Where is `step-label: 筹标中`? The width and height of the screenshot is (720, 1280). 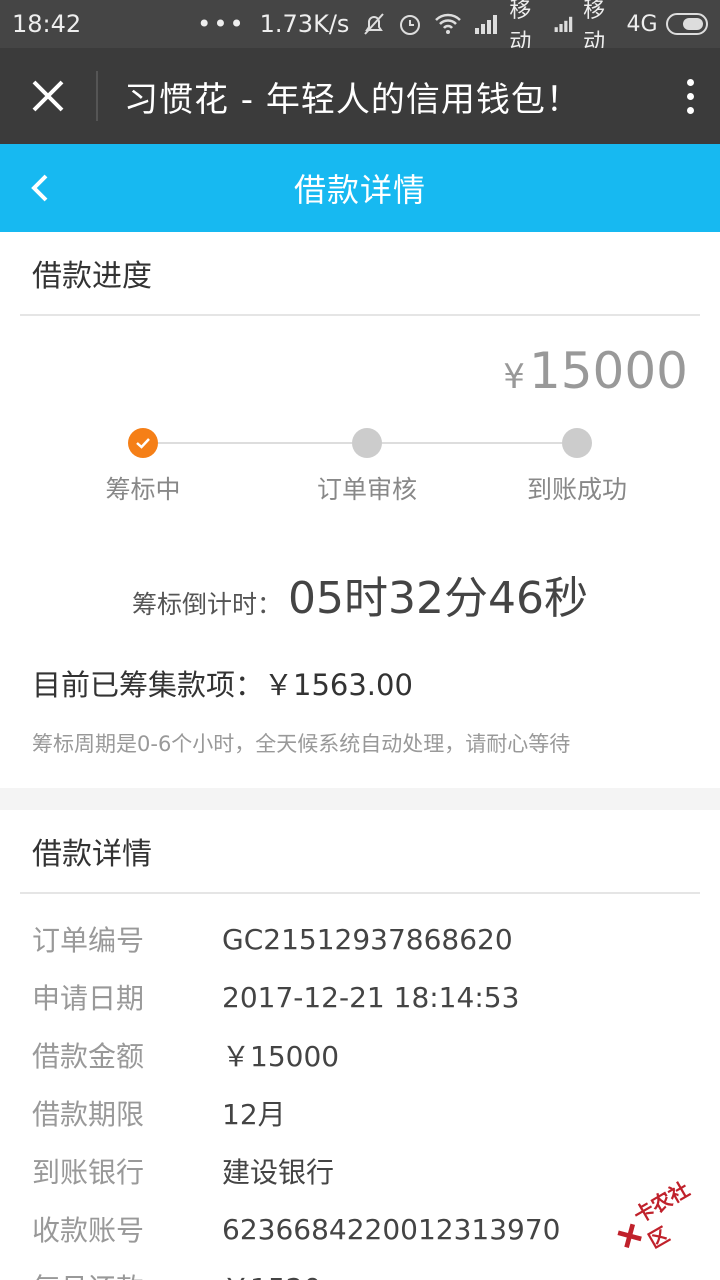
step-label: 筹标中 is located at coordinates (143, 489).